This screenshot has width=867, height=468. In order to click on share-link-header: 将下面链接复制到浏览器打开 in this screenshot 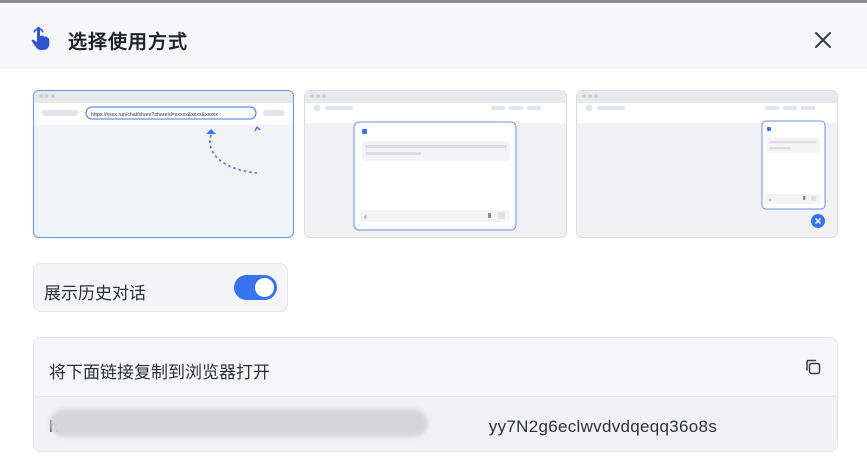, I will do `click(435, 367)`.